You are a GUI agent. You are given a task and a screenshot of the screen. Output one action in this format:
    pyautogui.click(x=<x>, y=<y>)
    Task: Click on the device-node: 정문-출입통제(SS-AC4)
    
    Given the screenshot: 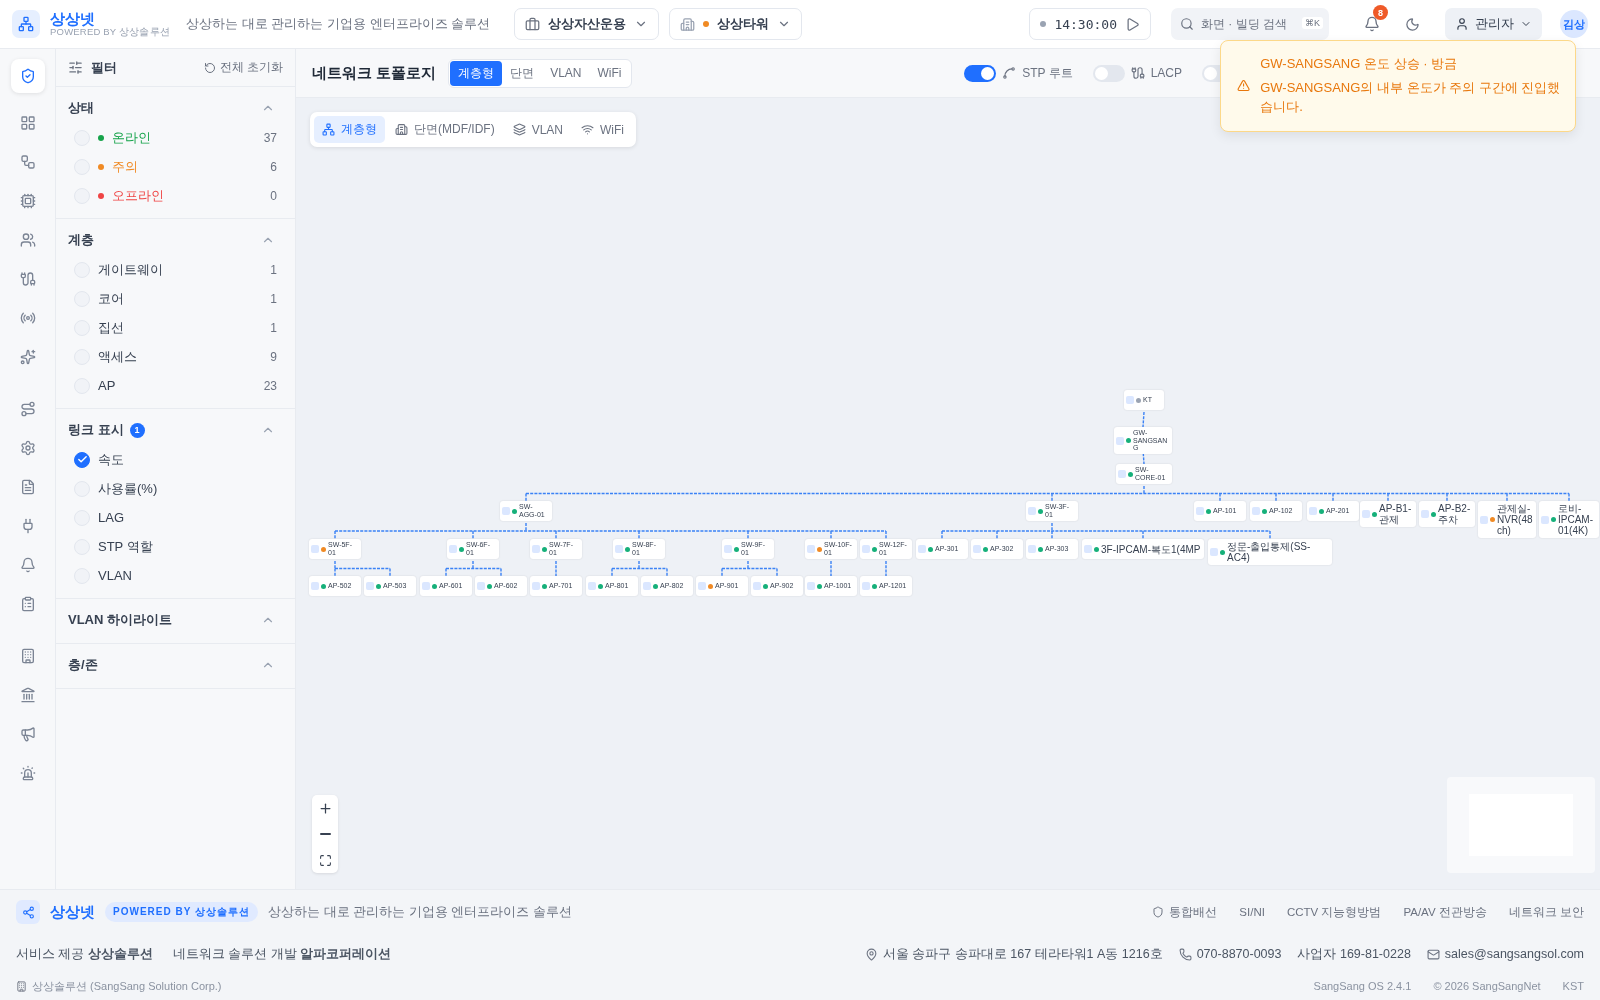 What is the action you would take?
    pyautogui.click(x=1270, y=552)
    